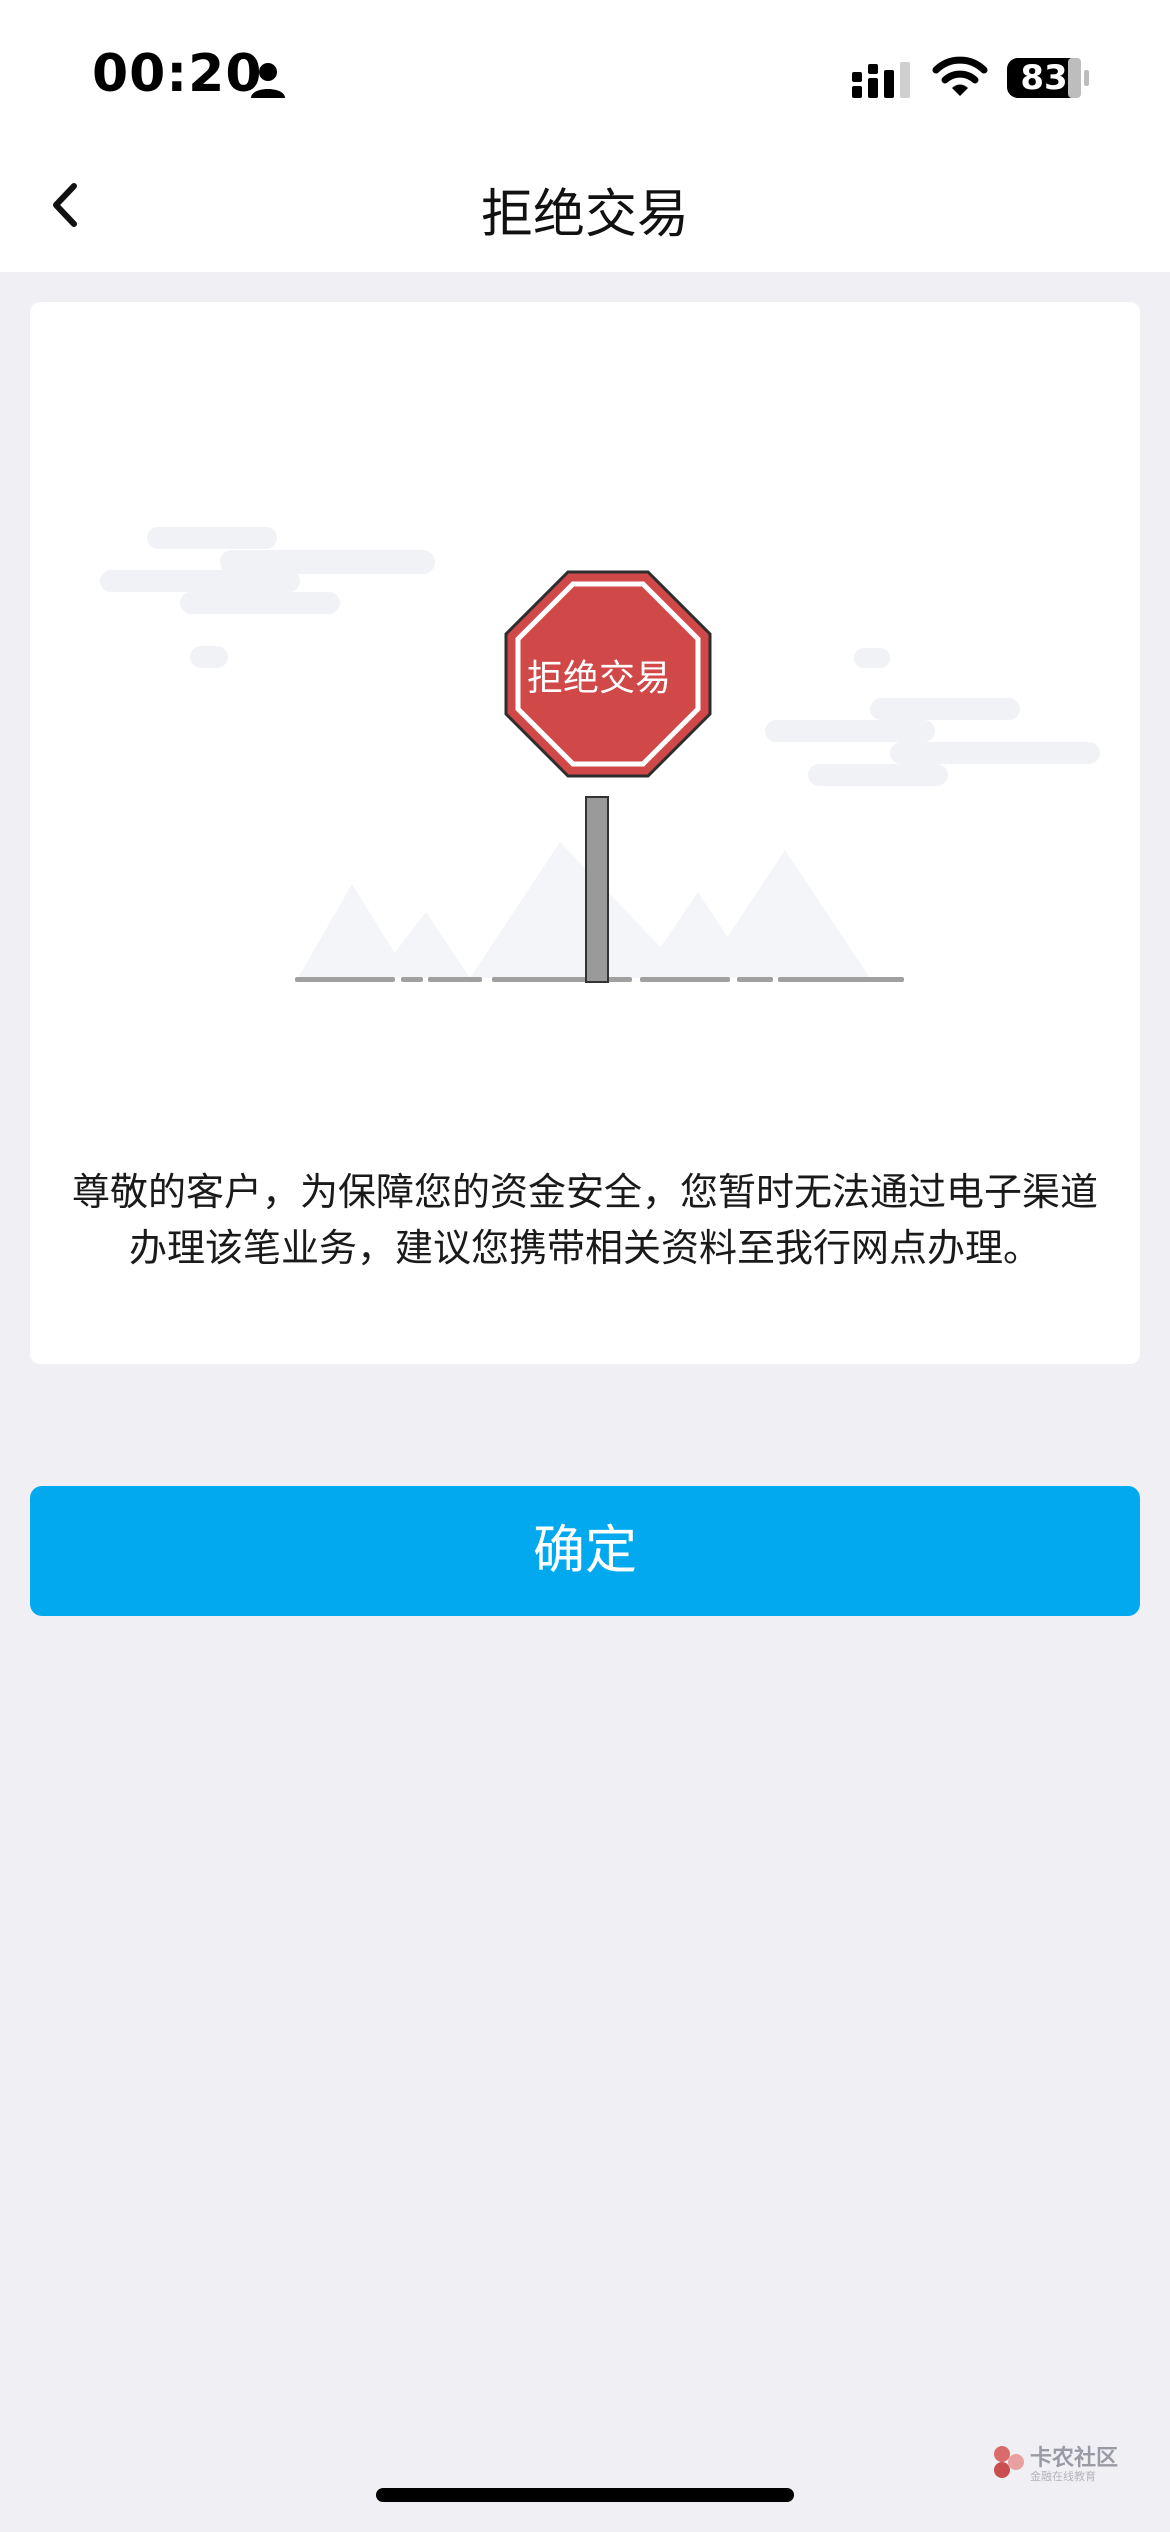  I want to click on mountains, so click(584, 910).